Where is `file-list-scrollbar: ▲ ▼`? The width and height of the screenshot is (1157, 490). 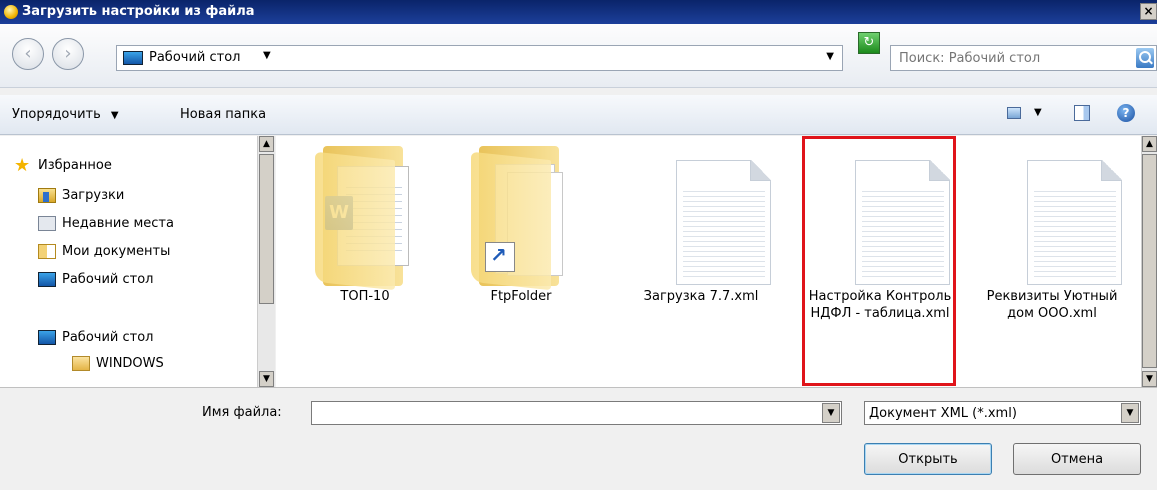
file-list-scrollbar: ▲ ▼ is located at coordinates (1149, 261).